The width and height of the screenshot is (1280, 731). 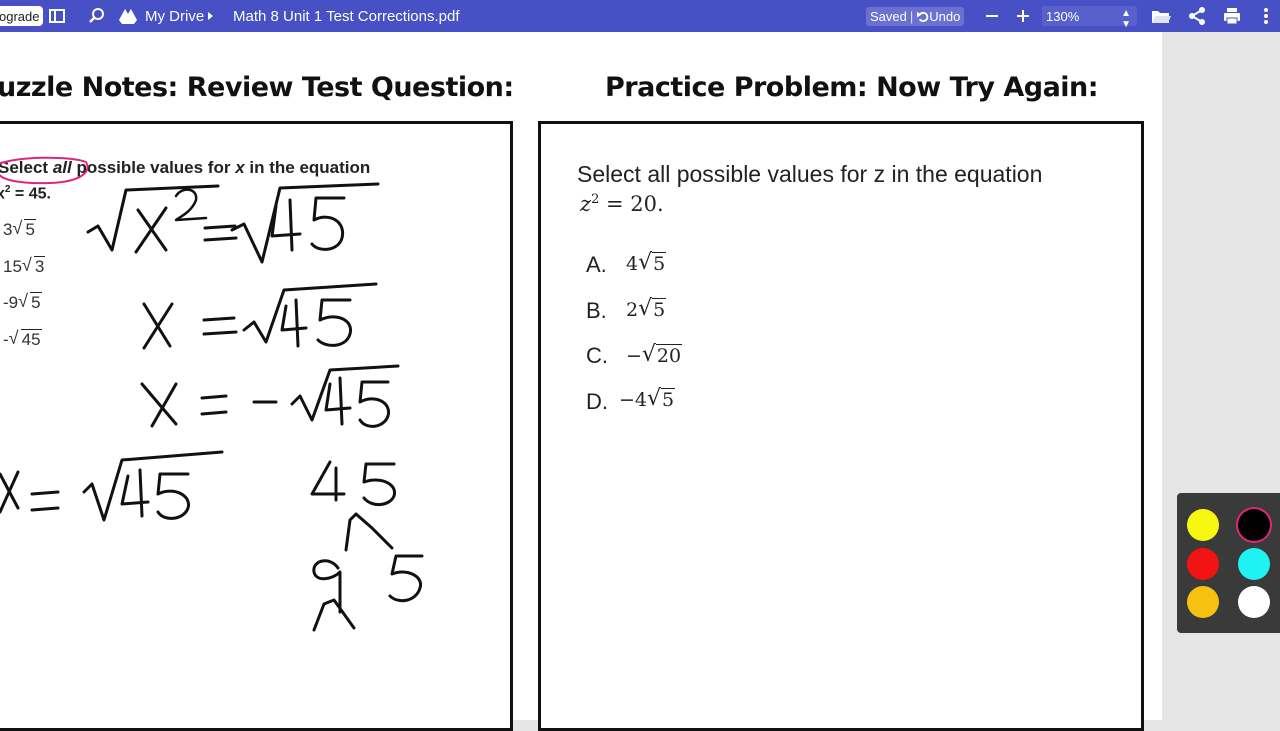 I want to click on option-letter: C., so click(x=597, y=355).